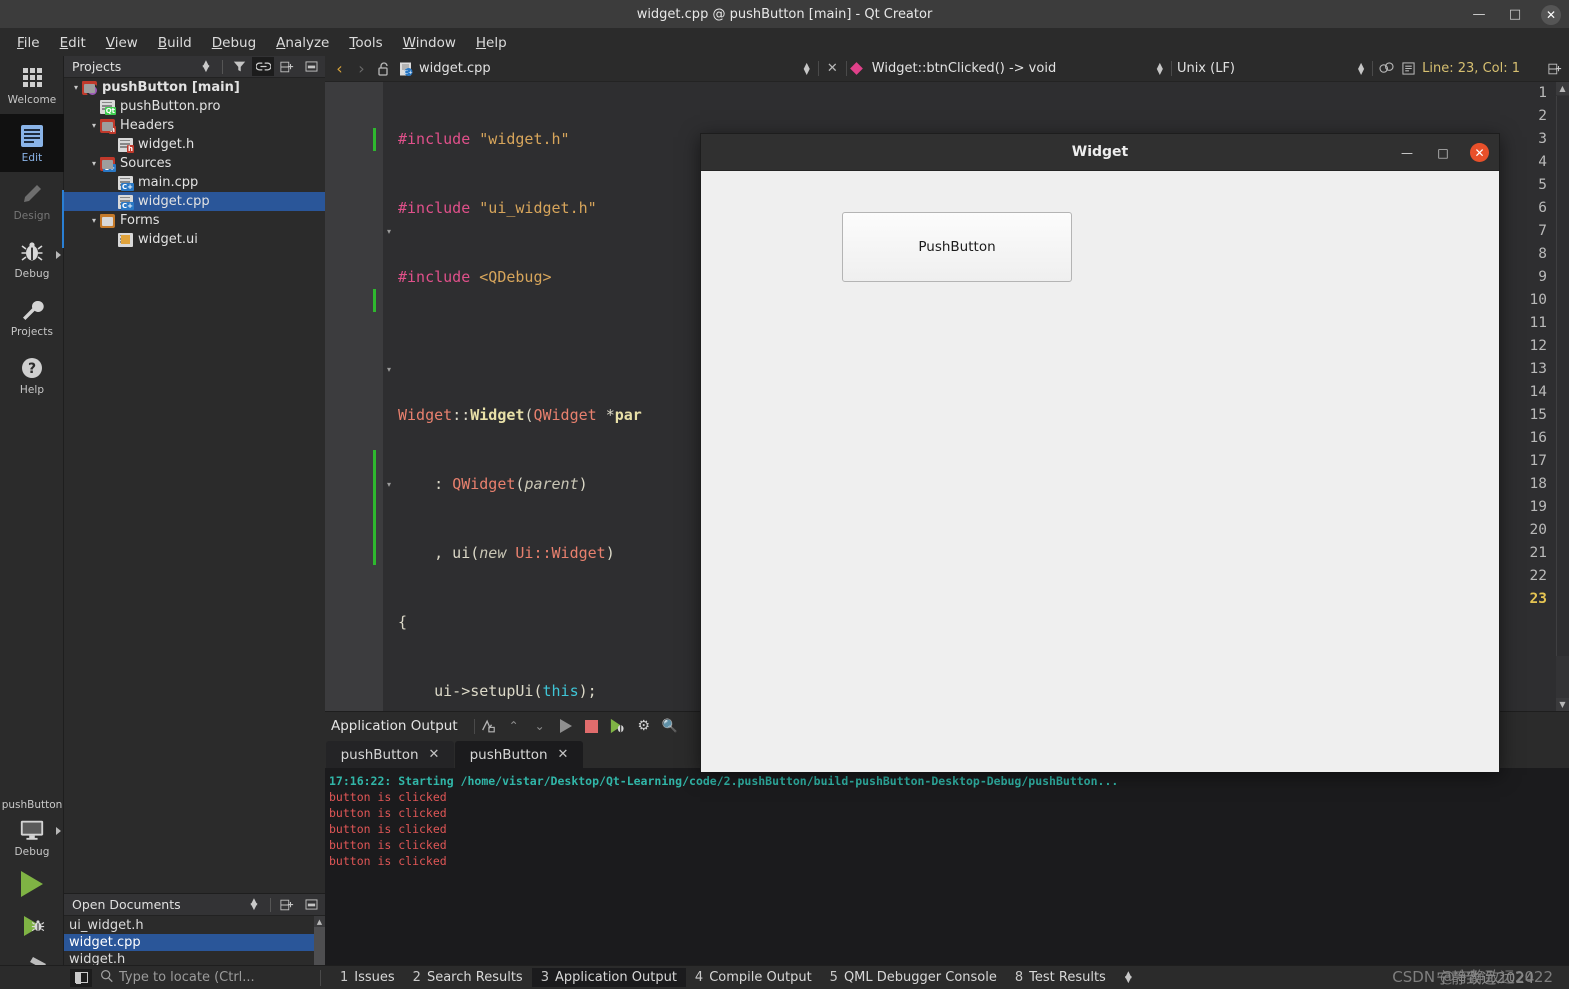 The image size is (1569, 989). Describe the element at coordinates (254, 904) in the screenshot. I see `open-docs-chevron-icon: ▲ ▼` at that location.